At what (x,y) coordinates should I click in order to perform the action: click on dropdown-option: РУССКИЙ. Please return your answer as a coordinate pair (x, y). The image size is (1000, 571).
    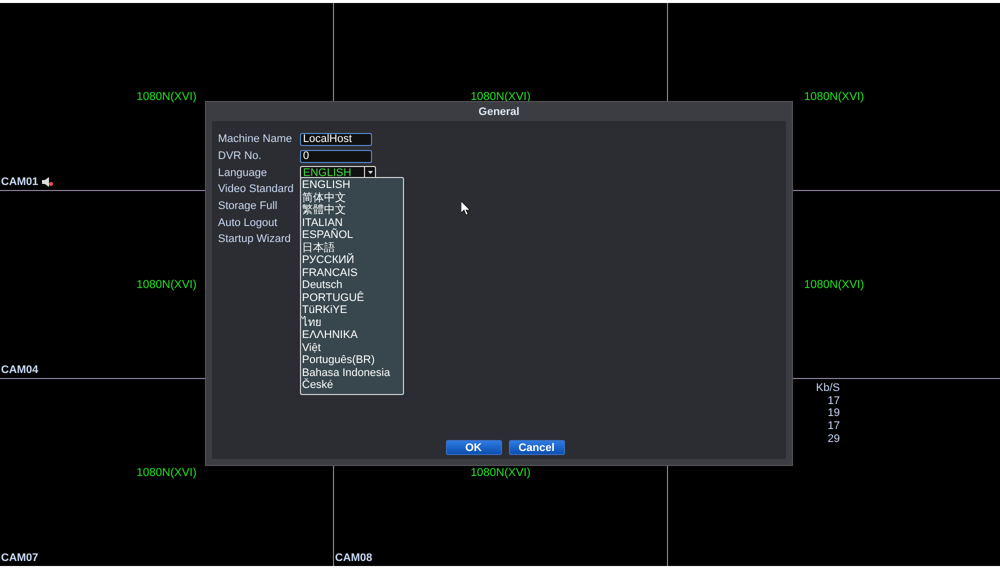
    Looking at the image, I should click on (352, 260).